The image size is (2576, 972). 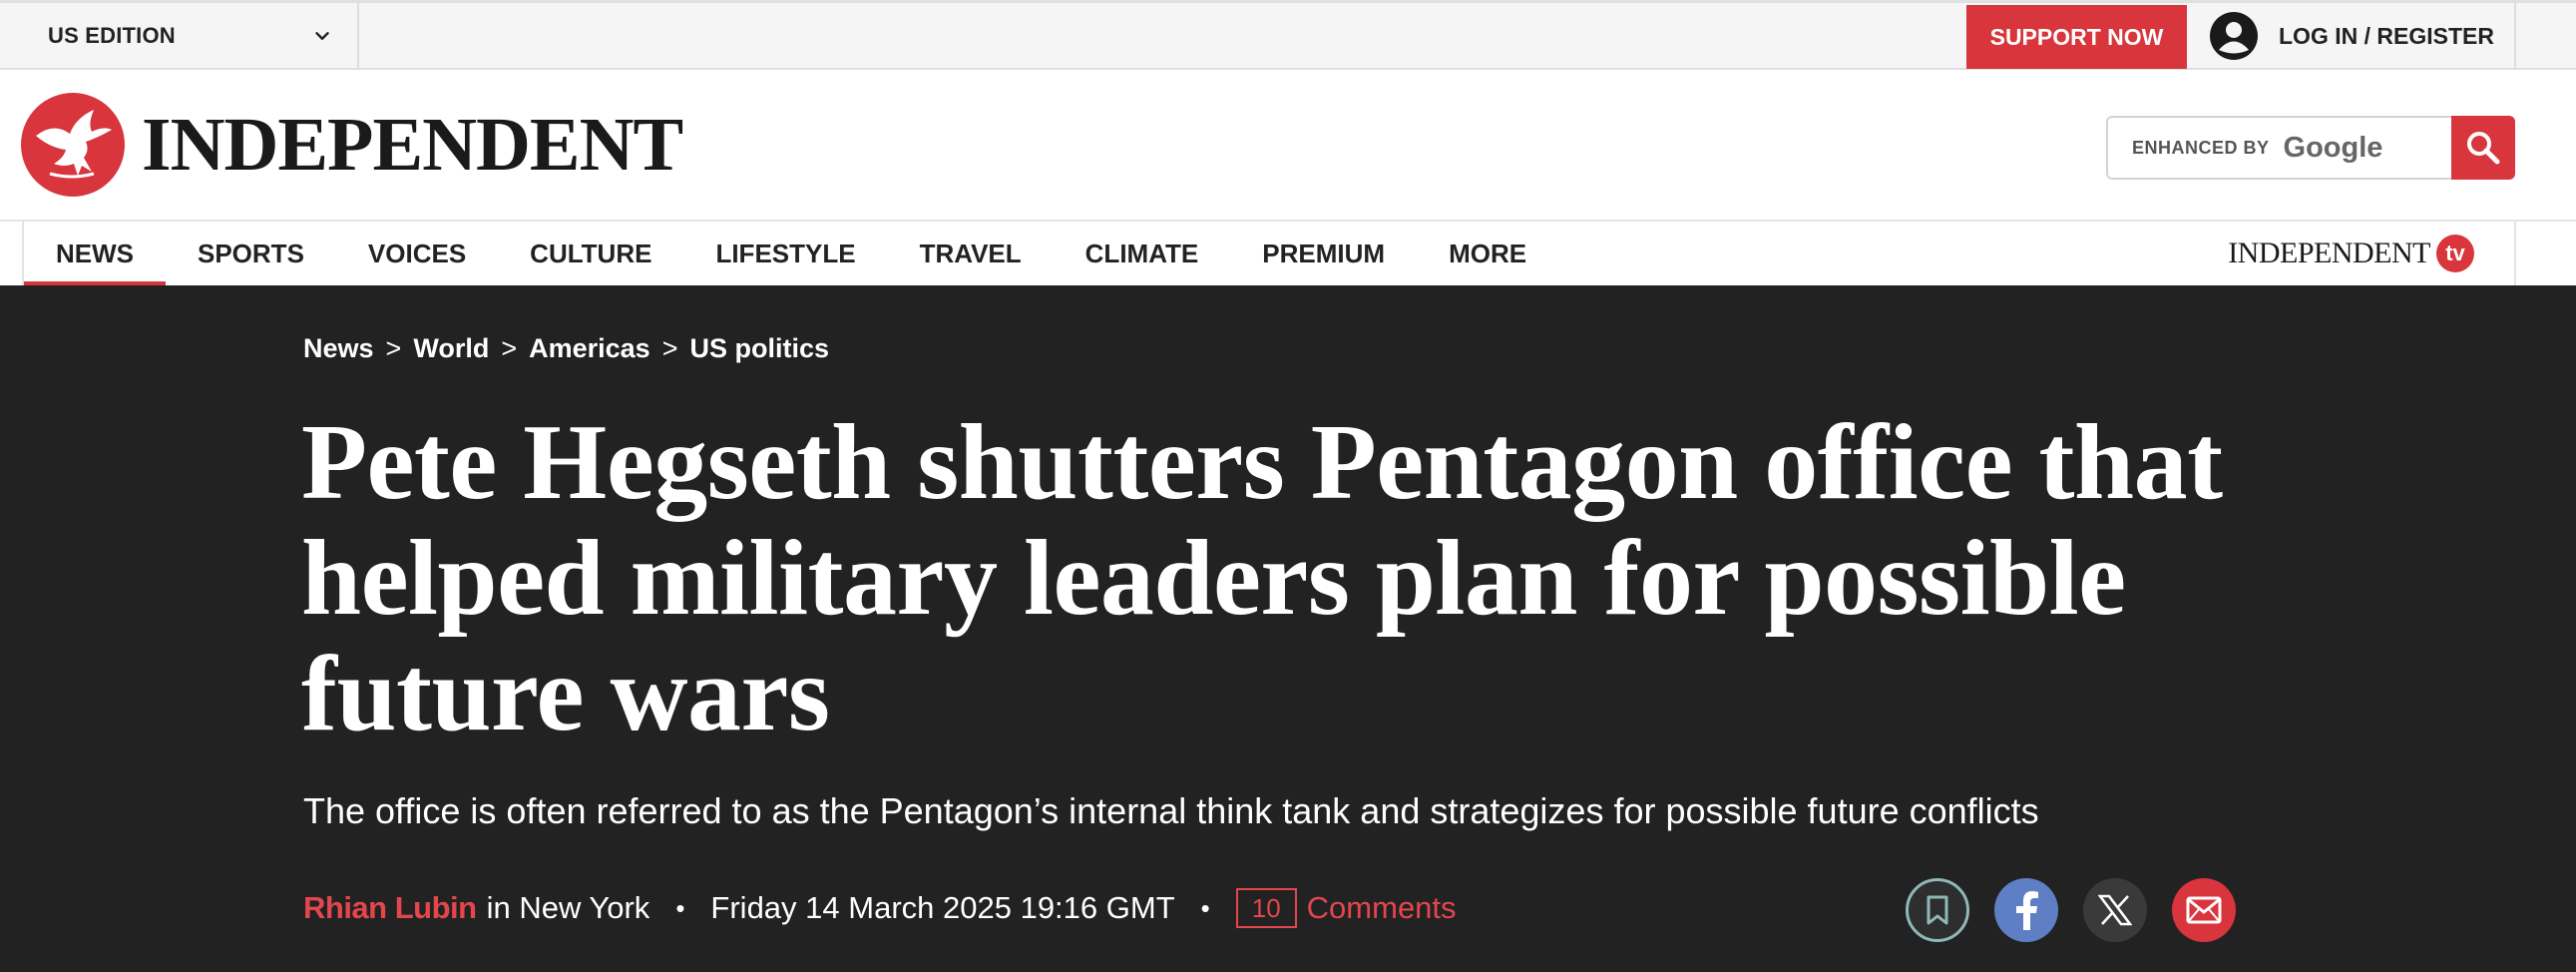 What do you see at coordinates (2333, 147) in the screenshot?
I see `google-label: Google` at bounding box center [2333, 147].